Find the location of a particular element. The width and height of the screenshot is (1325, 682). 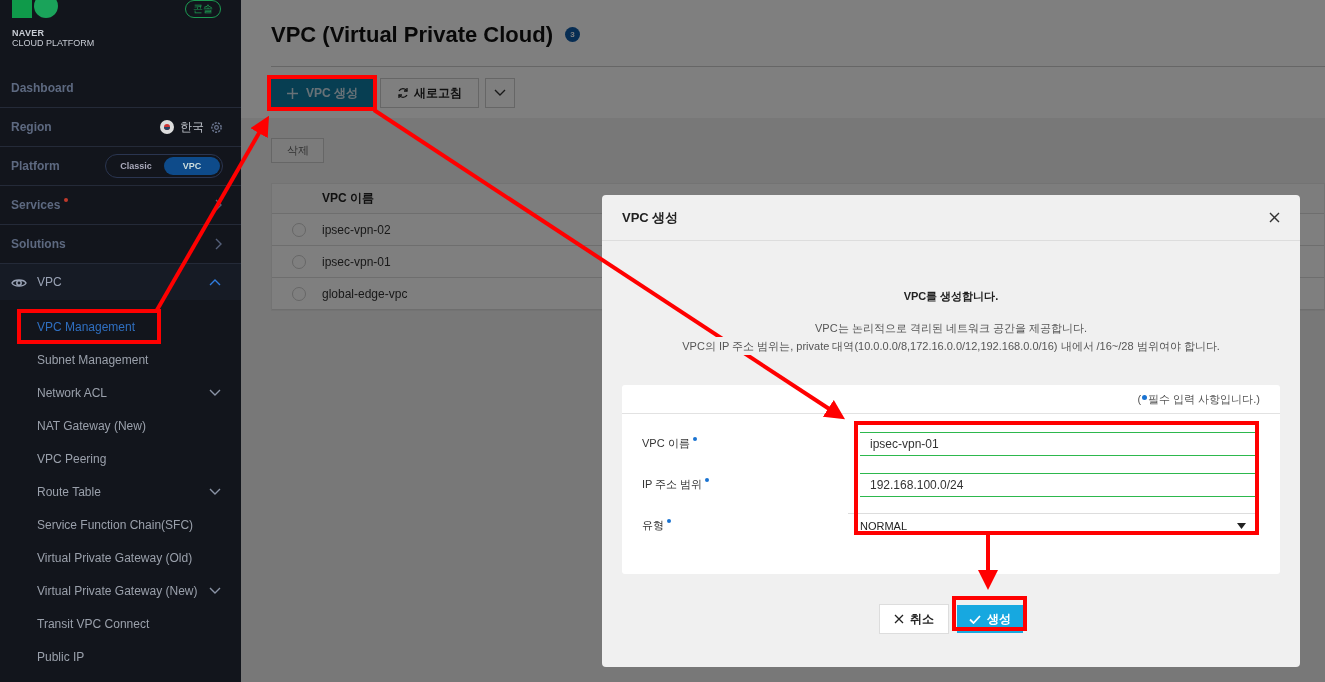

plus-icon is located at coordinates (292, 93).